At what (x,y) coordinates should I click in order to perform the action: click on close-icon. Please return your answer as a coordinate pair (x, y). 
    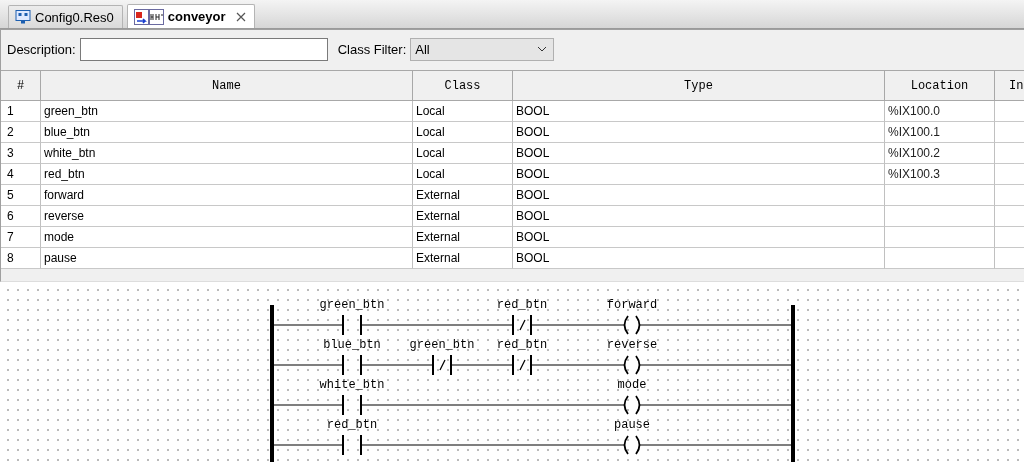
    Looking at the image, I should click on (240, 16).